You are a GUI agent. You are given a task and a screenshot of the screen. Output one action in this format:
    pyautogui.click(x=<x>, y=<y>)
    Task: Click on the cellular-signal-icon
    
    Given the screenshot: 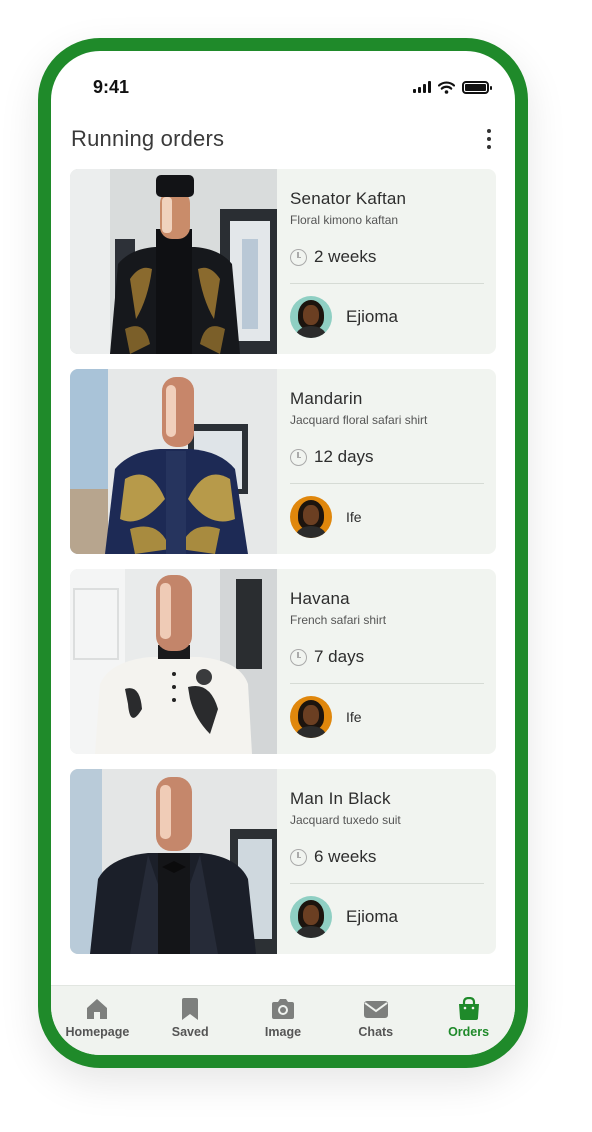 What is the action you would take?
    pyautogui.click(x=422, y=87)
    